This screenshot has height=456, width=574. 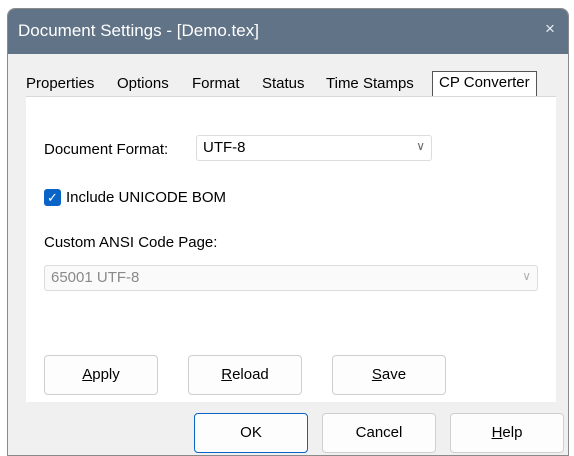 What do you see at coordinates (146, 197) in the screenshot?
I see `include-bom-label: Include UNICODE BOM` at bounding box center [146, 197].